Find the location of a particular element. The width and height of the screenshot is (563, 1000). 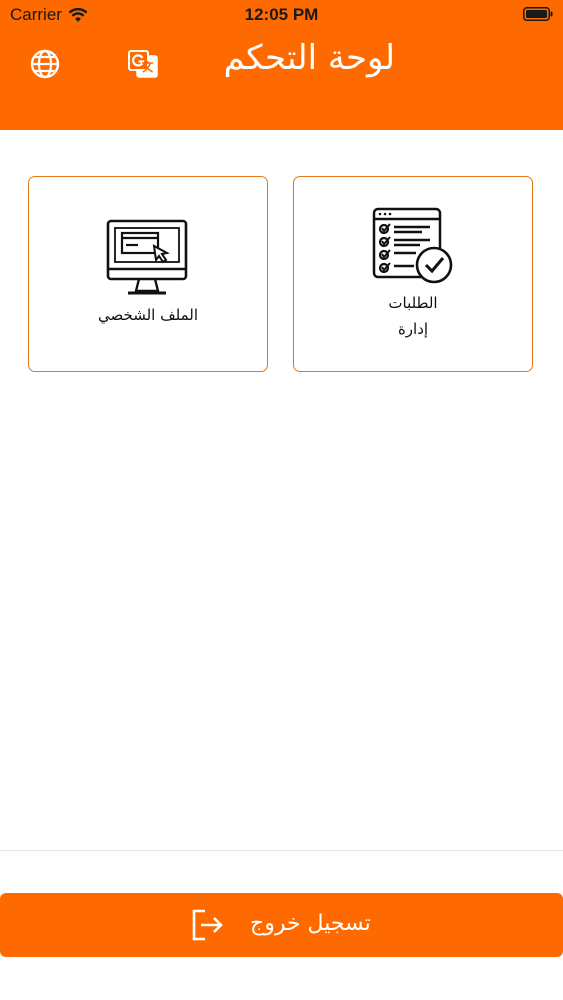

page-title: لوحة التحكم is located at coordinates (309, 58).